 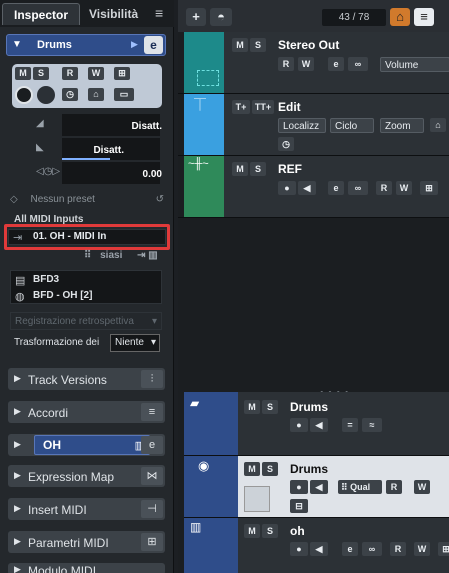 What do you see at coordinates (424, 17) in the screenshot?
I see `list-icon: ≡` at bounding box center [424, 17].